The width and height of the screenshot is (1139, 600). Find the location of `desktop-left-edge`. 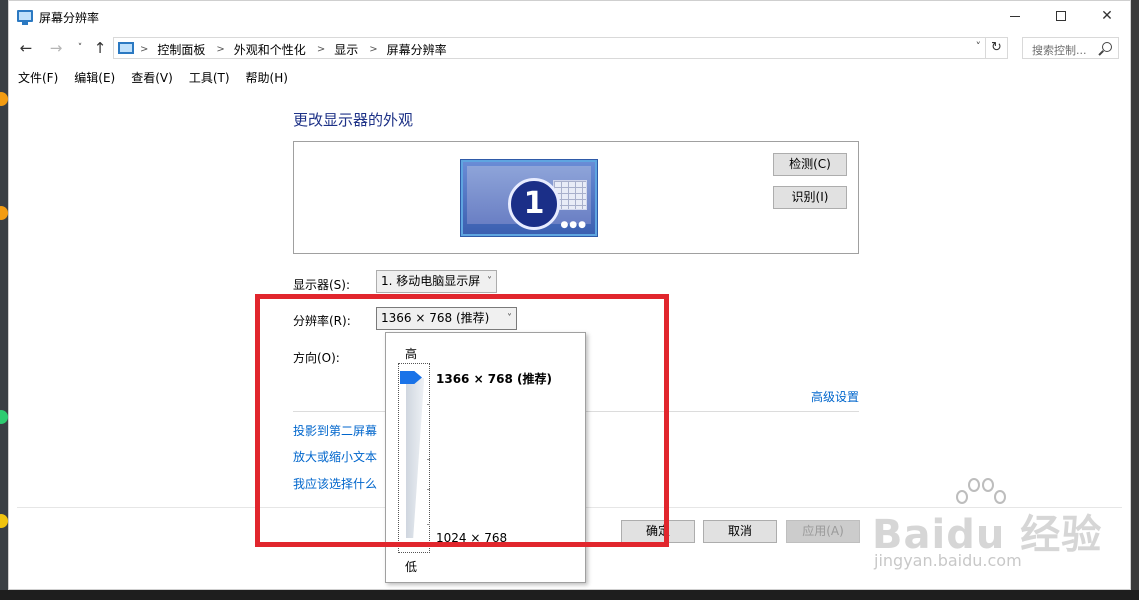

desktop-left-edge is located at coordinates (4, 300).